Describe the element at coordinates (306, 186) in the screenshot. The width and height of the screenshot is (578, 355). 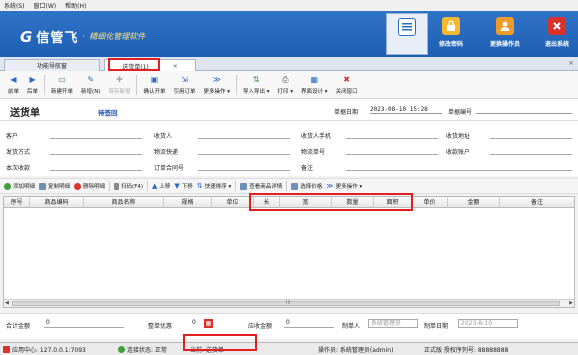
I see `select-price-button: 选择价格` at that location.